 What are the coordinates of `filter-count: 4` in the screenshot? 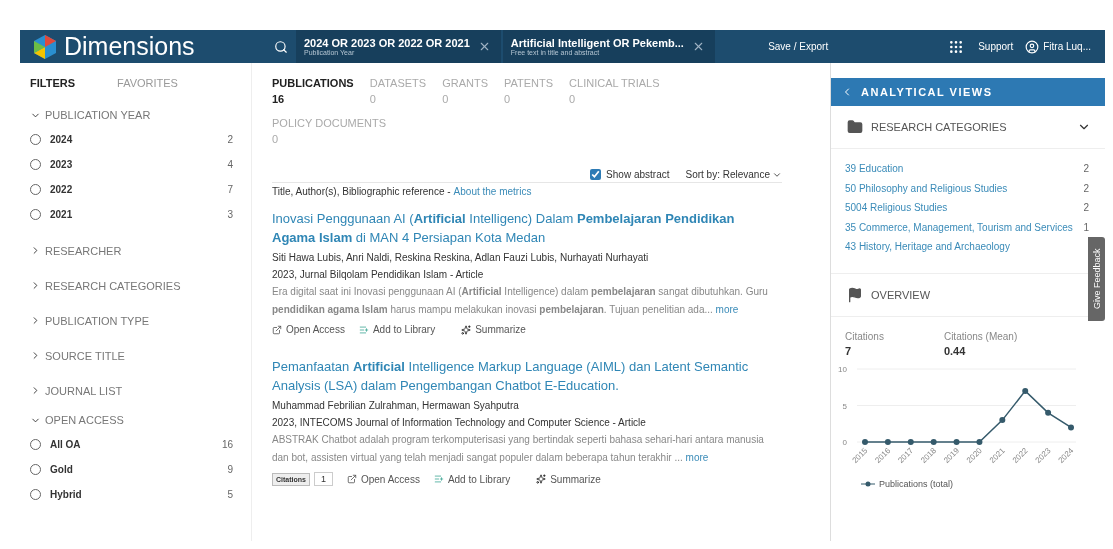 It's located at (230, 164).